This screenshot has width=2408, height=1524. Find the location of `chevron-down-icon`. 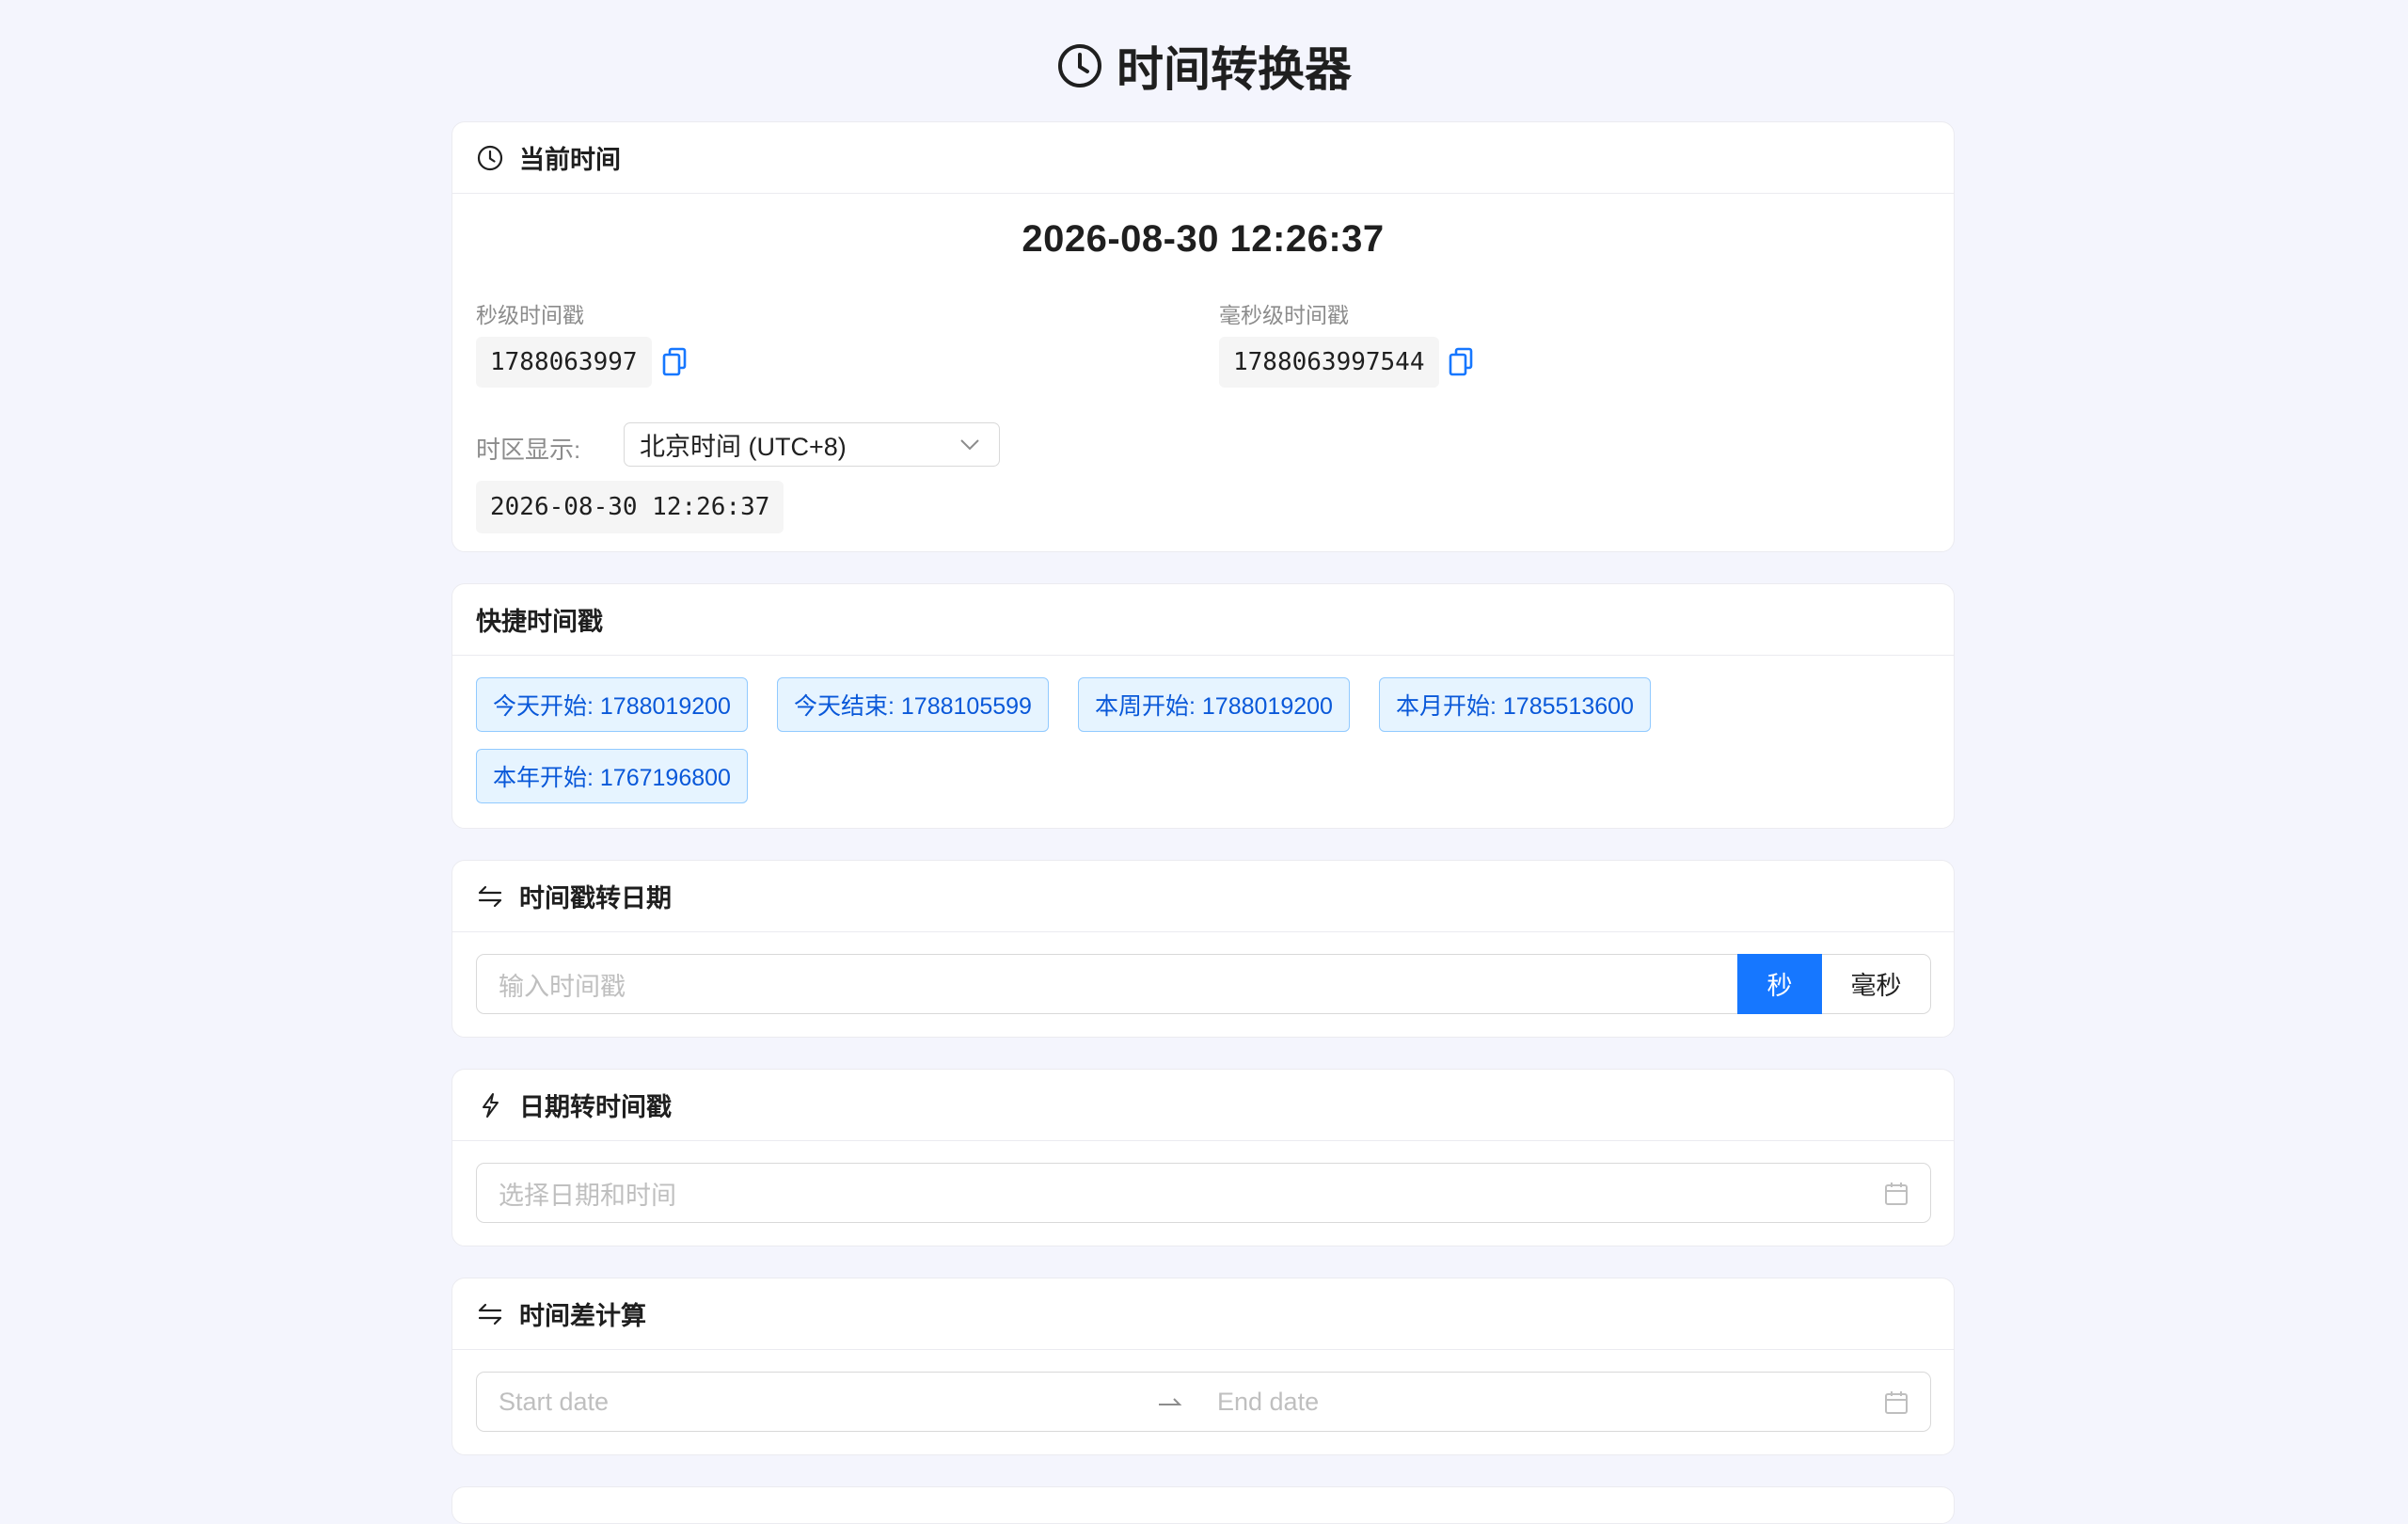

chevron-down-icon is located at coordinates (970, 445).